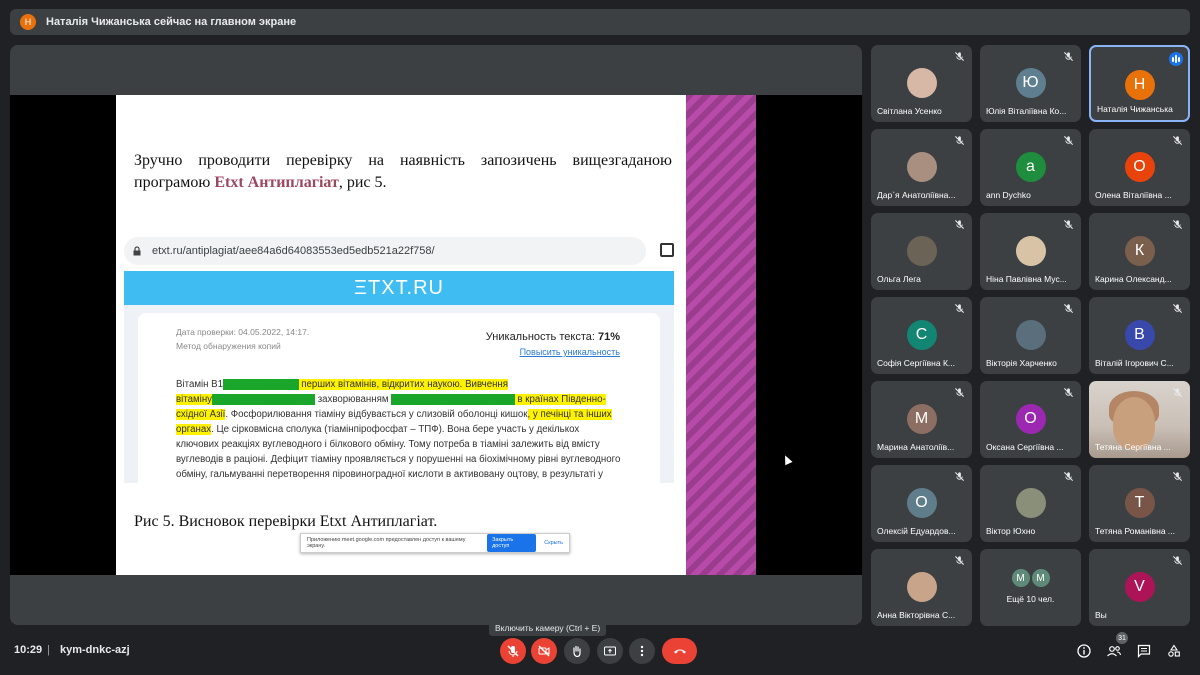 Image resolution: width=1200 pixels, height=675 pixels. What do you see at coordinates (909, 111) in the screenshot?
I see `participant-name: Світлана Усенко` at bounding box center [909, 111].